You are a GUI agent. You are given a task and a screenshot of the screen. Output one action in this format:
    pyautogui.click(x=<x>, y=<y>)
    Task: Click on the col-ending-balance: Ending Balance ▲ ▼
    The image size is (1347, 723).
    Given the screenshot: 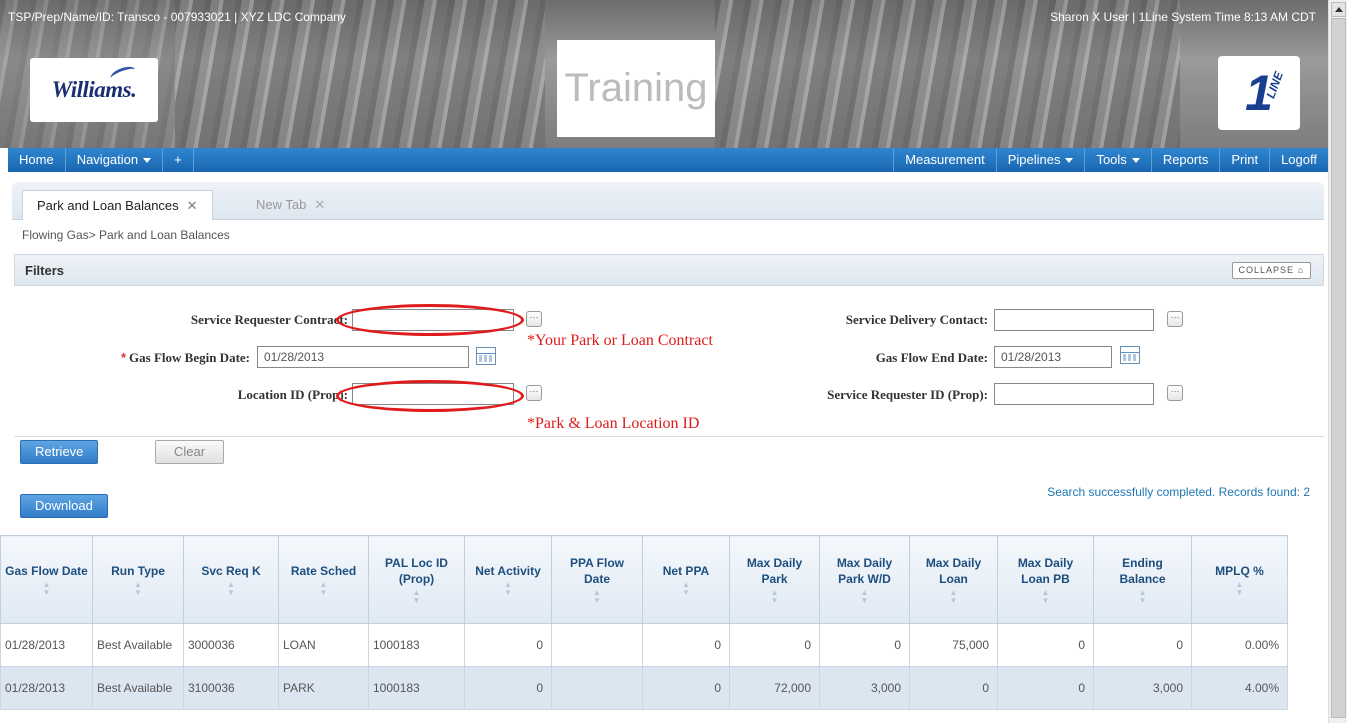 What is the action you would take?
    pyautogui.click(x=1142, y=579)
    